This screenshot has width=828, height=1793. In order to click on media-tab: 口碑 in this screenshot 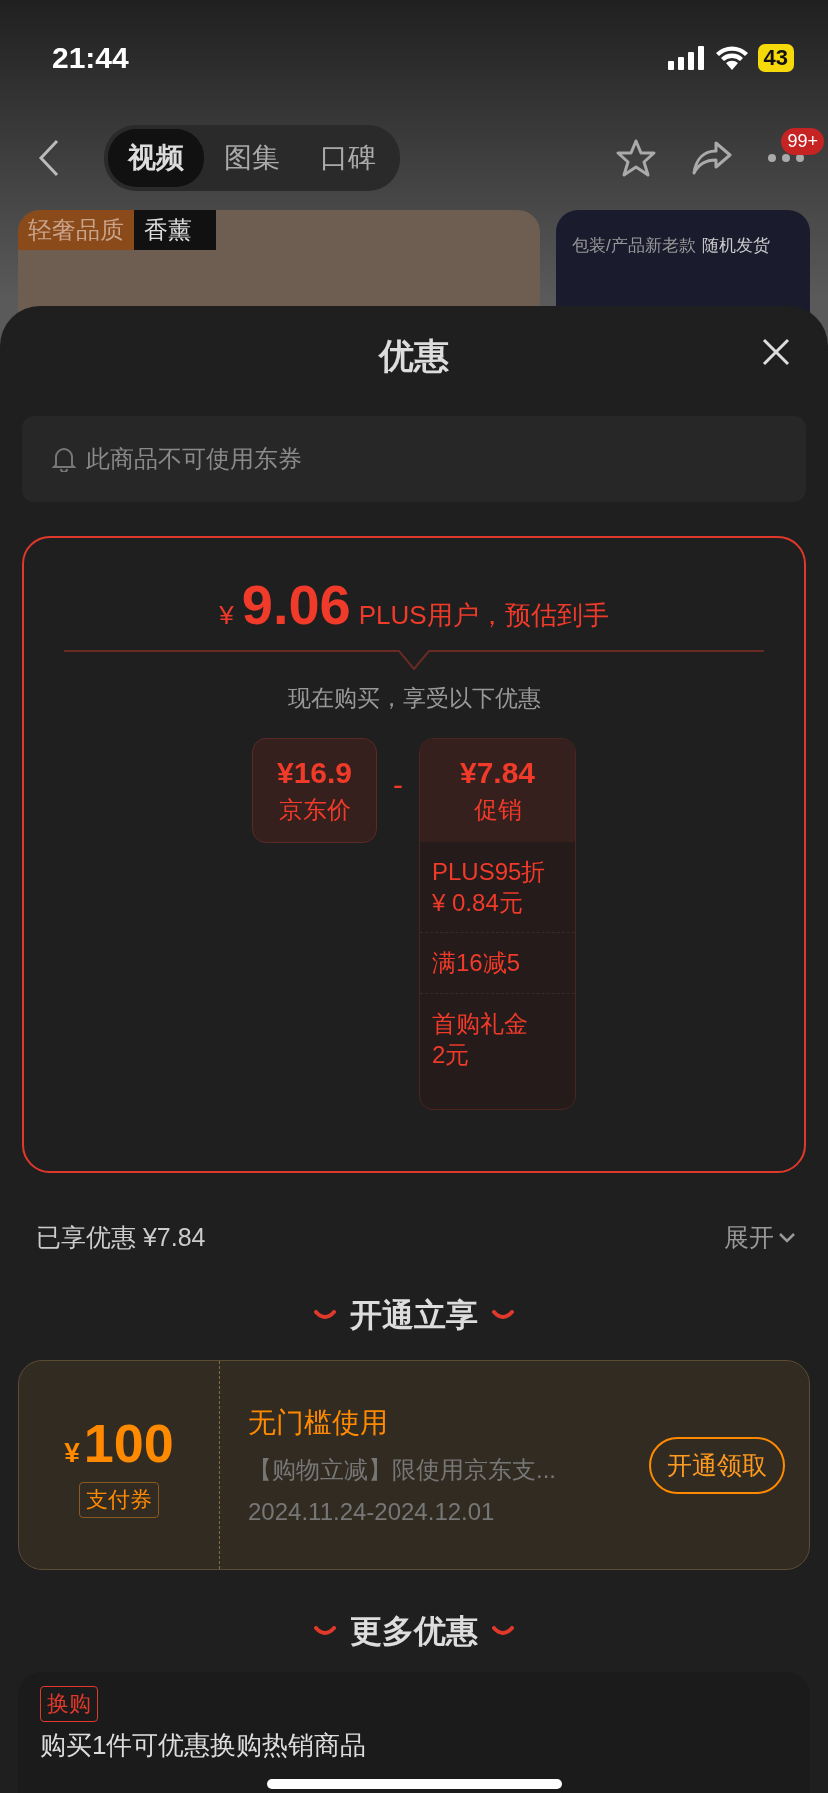, I will do `click(348, 158)`.